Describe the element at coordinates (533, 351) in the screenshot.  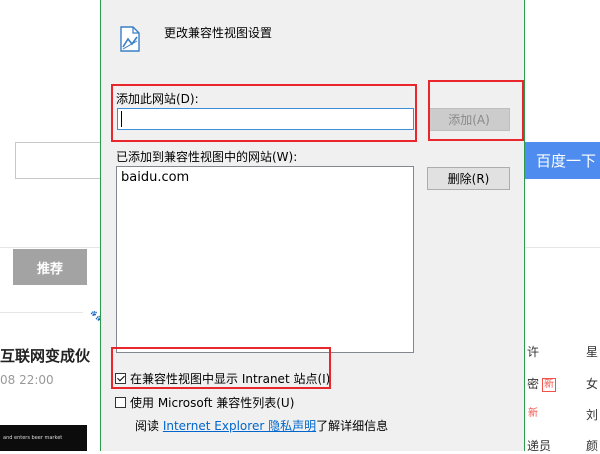
I see `hot-list-item: 许` at that location.